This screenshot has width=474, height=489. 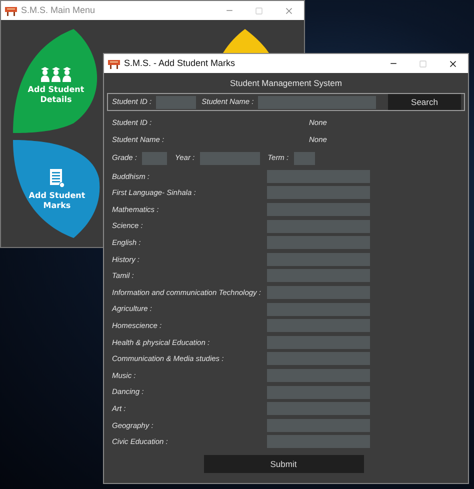 I want to click on system-heading: Student Management System, so click(x=286, y=83).